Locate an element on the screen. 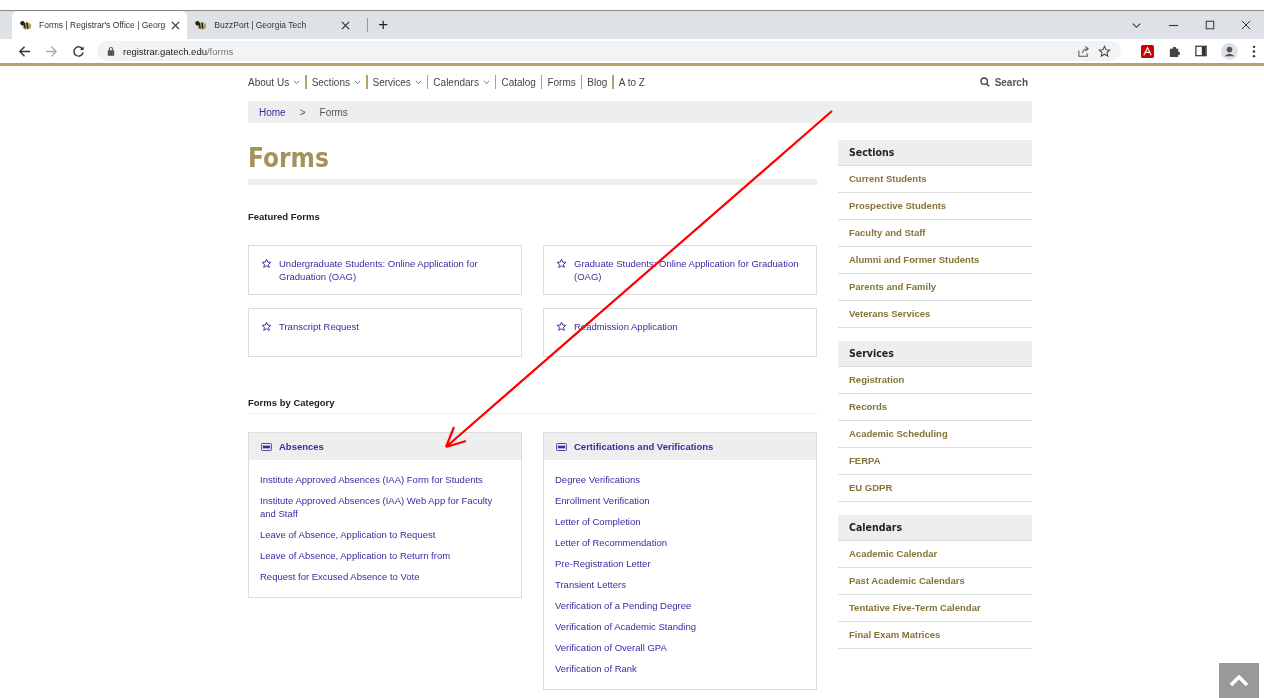 The image size is (1264, 698). menu-icon is located at coordinates (1254, 51).